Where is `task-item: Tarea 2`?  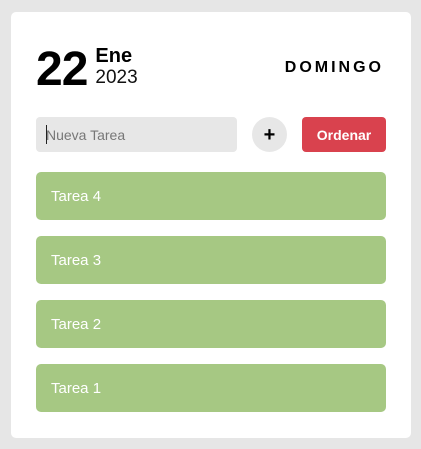
task-item: Tarea 2 is located at coordinates (211, 324).